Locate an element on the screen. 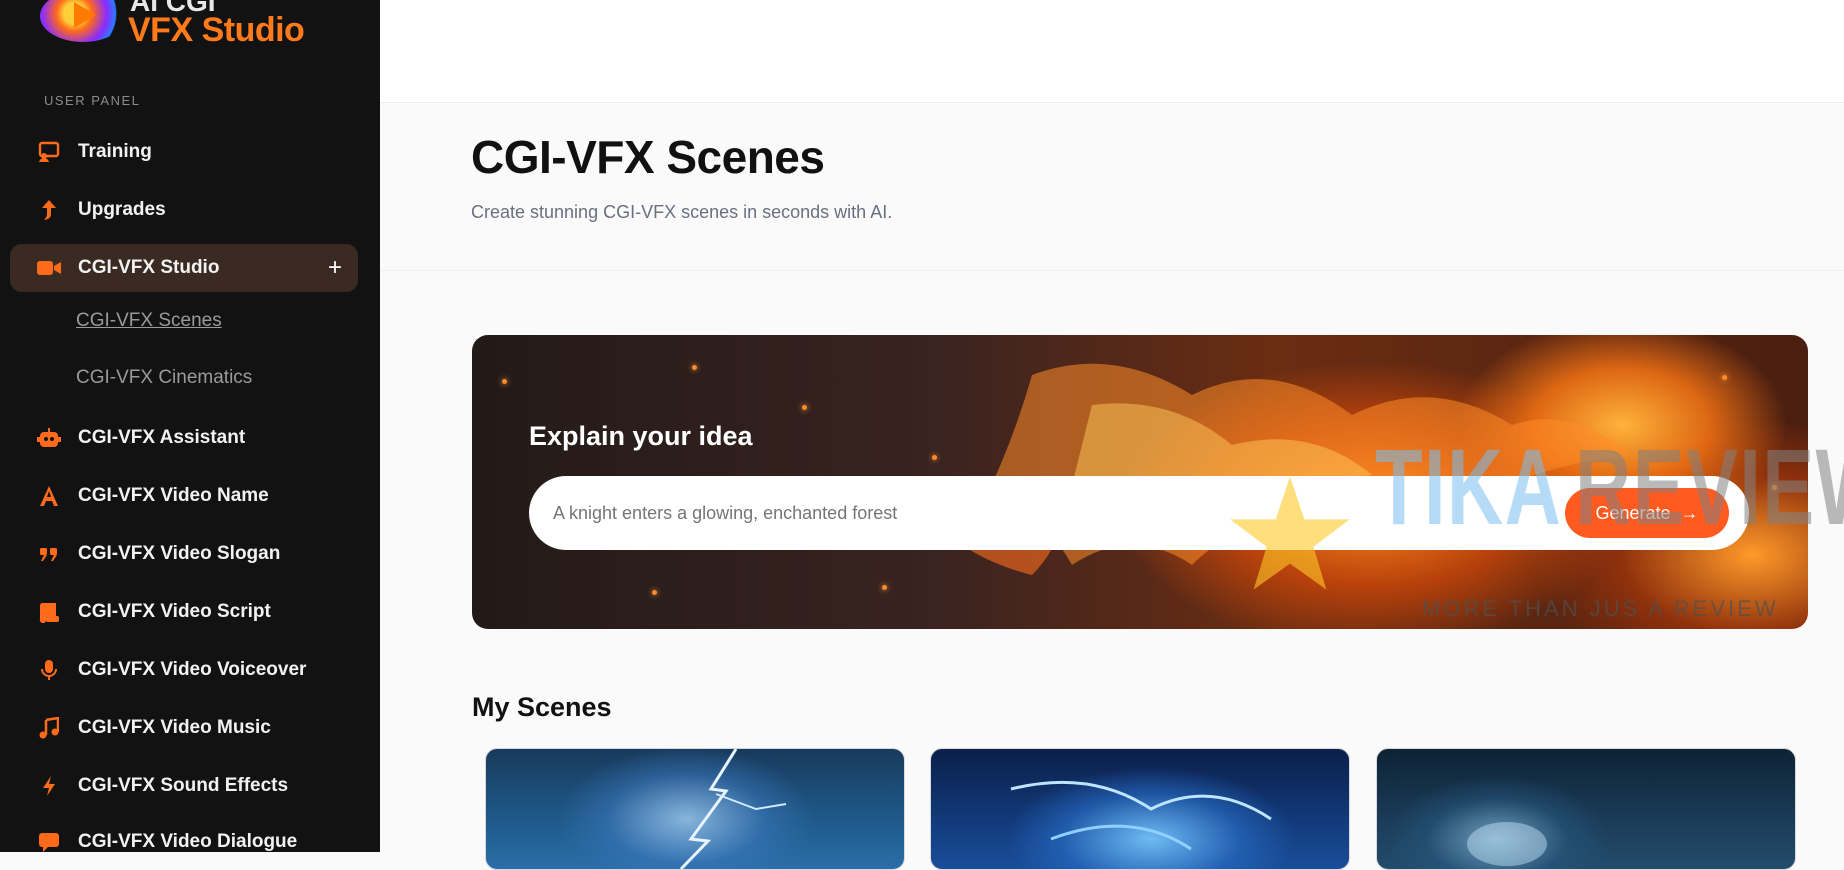  sidebar-item-label: CGI-VFX Video Slogan is located at coordinates (179, 553).